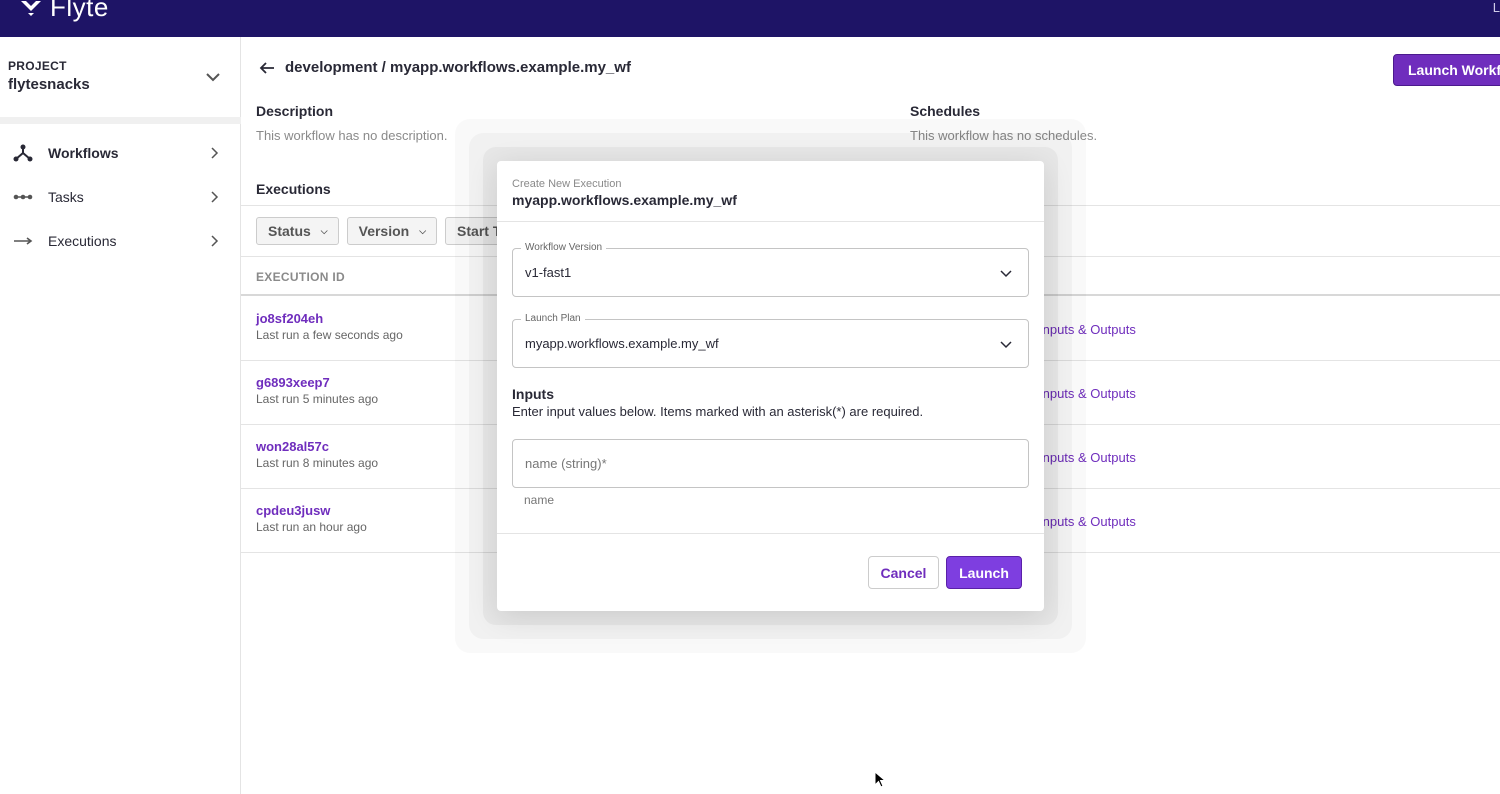 Image resolution: width=1500 pixels, height=794 pixels. Describe the element at coordinates (622, 343) in the screenshot. I see `launch-plan-value: myapp.workflows.example.my_wf` at that location.